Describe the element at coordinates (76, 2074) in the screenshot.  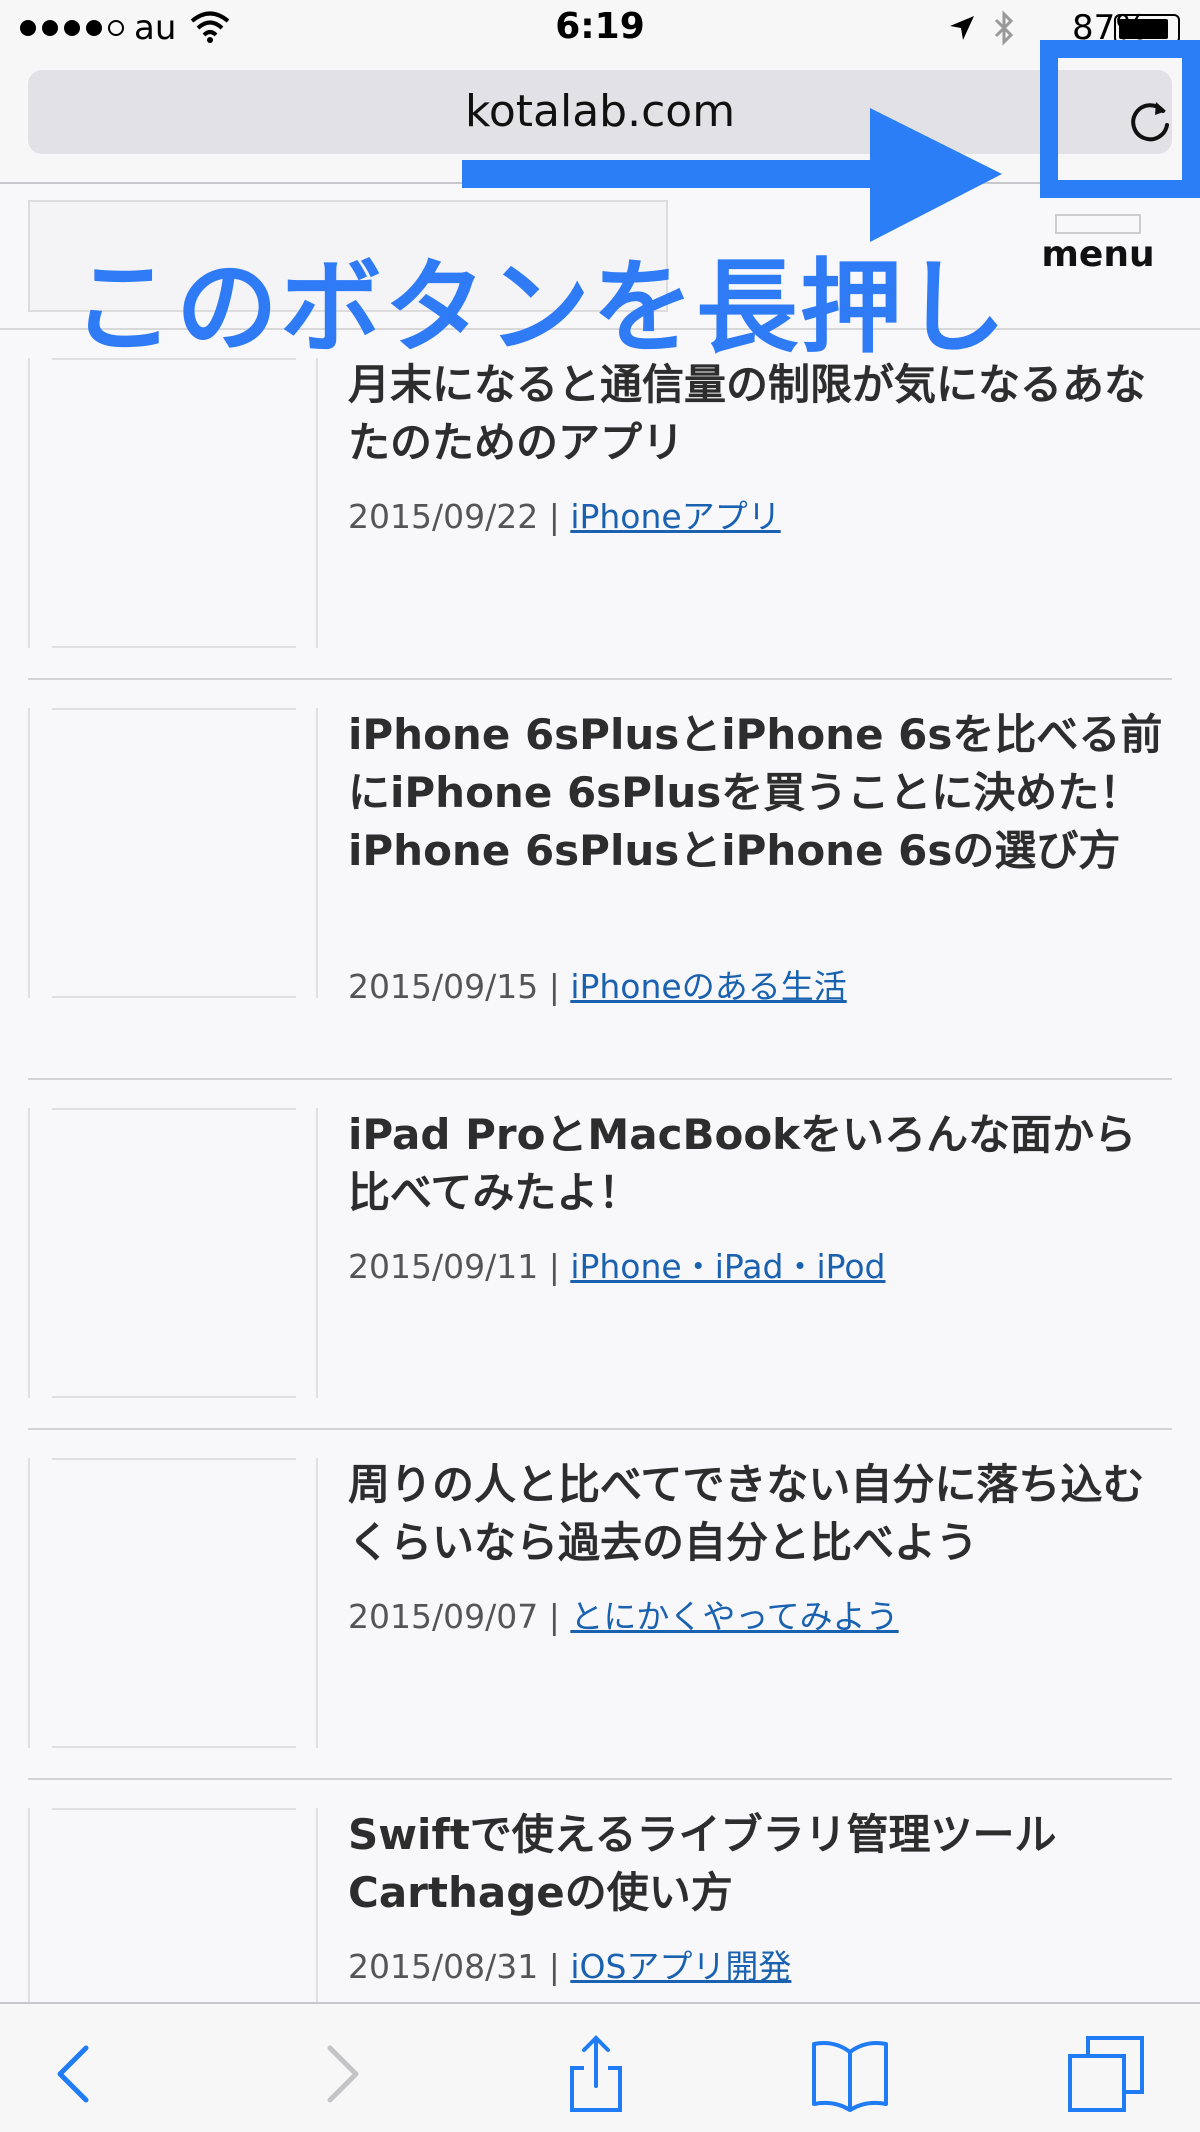
I see `back-icon` at that location.